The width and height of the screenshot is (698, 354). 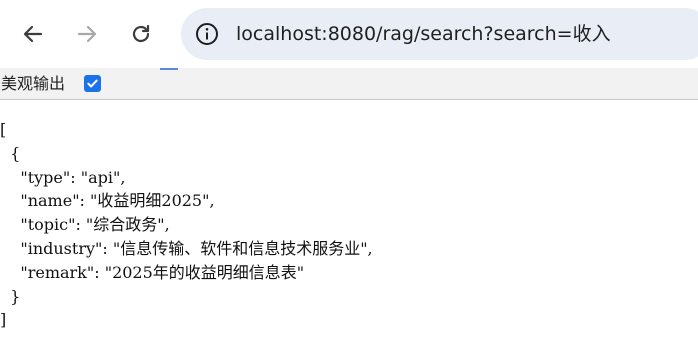 What do you see at coordinates (10, 153) in the screenshot?
I see `json-line: {` at bounding box center [10, 153].